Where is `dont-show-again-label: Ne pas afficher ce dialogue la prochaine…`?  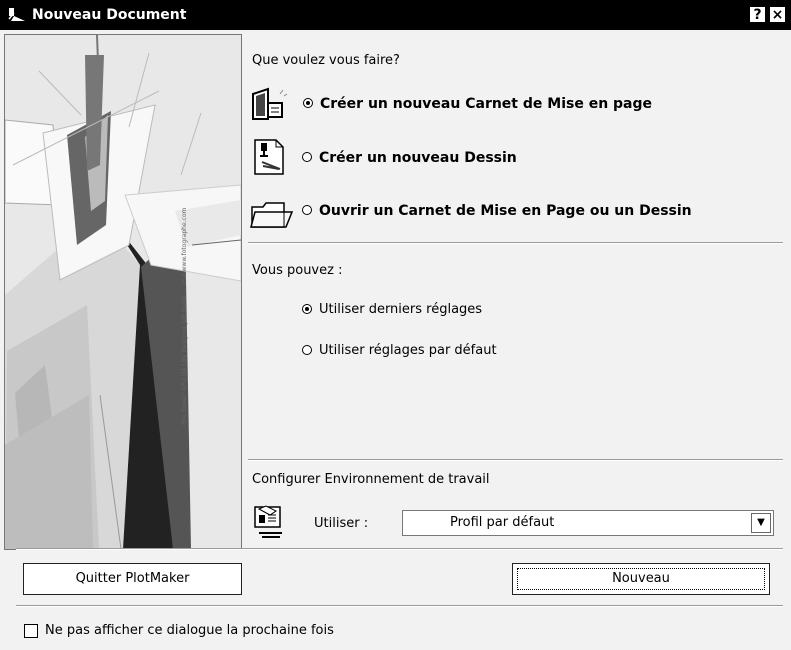 dont-show-again-label: Ne pas afficher ce dialogue la prochaine… is located at coordinates (189, 631).